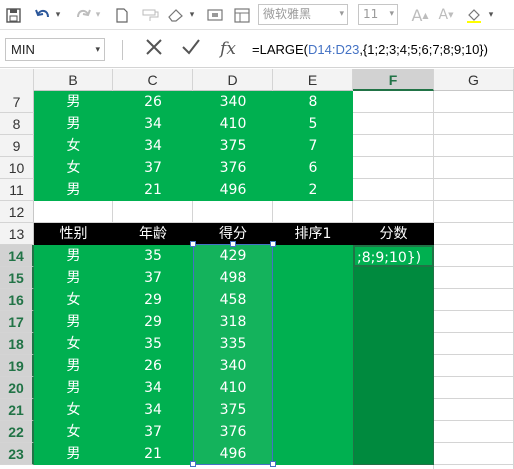  Describe the element at coordinates (17, 102) in the screenshot. I see `row-header-7: 7` at that location.